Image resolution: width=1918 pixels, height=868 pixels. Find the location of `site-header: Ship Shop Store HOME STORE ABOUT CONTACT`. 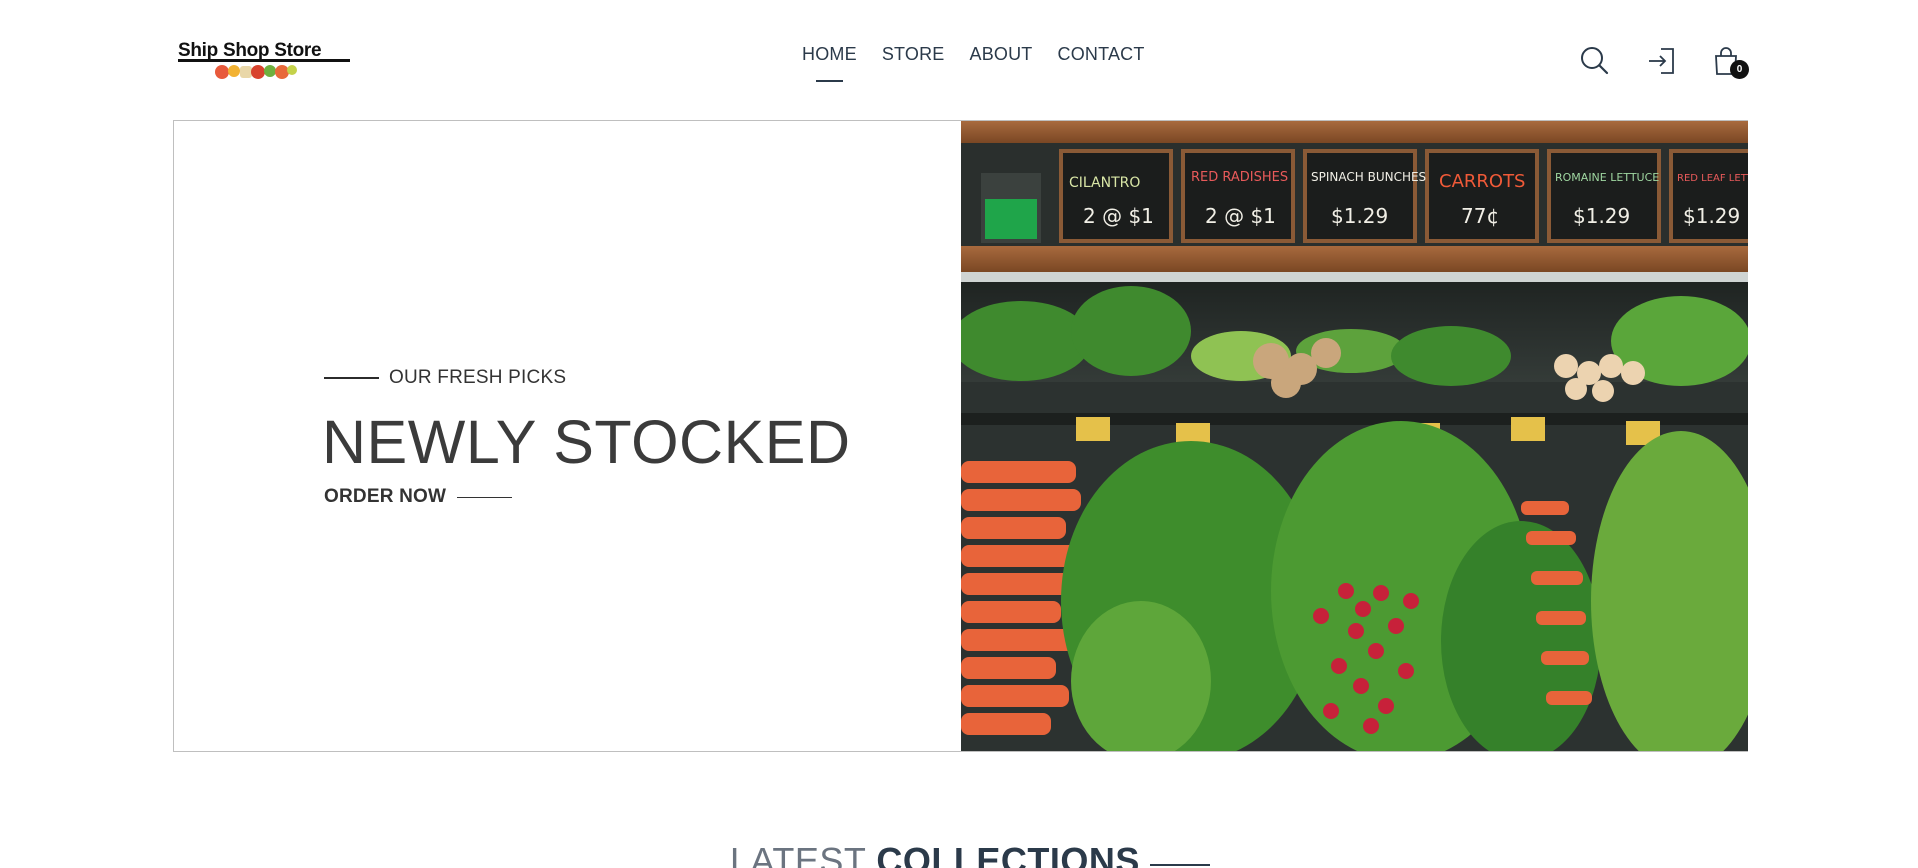

site-header: Ship Shop Store HOME STORE ABOUT CONTACT is located at coordinates (959, 60).